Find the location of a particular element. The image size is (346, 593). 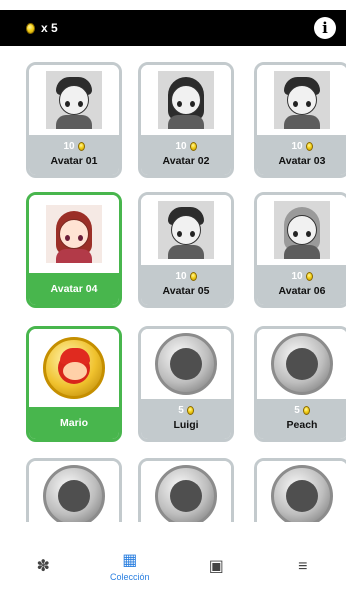

avatar-card: 10 Avatar 06 is located at coordinates (300, 250).